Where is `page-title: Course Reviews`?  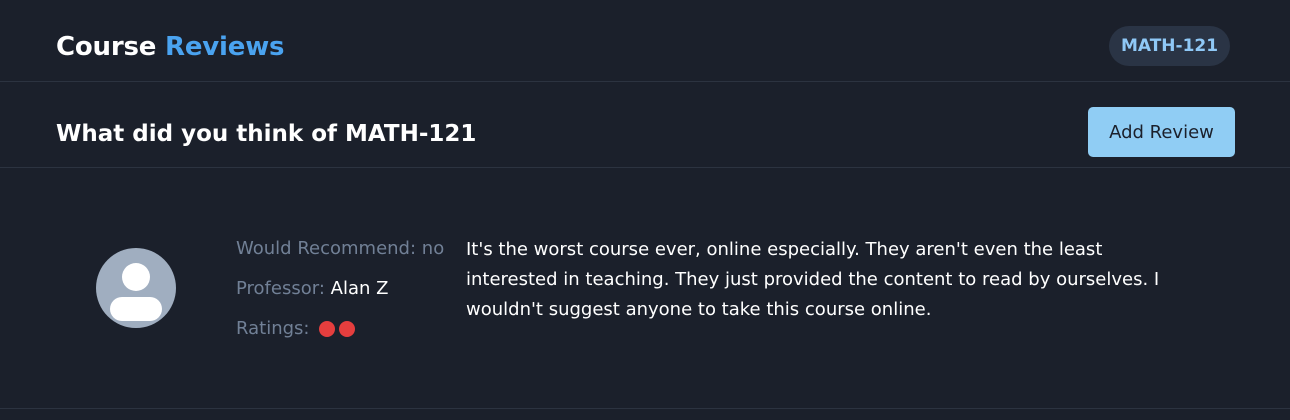 page-title: Course Reviews is located at coordinates (170, 47).